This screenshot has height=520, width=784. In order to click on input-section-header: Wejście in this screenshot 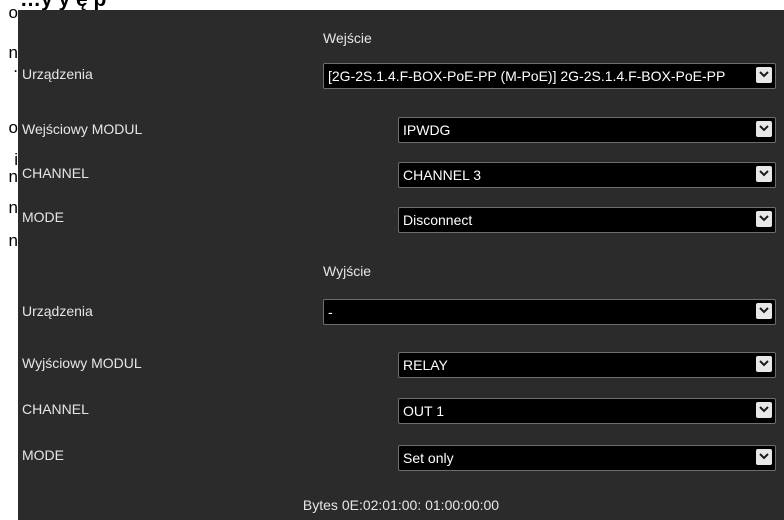, I will do `click(347, 38)`.